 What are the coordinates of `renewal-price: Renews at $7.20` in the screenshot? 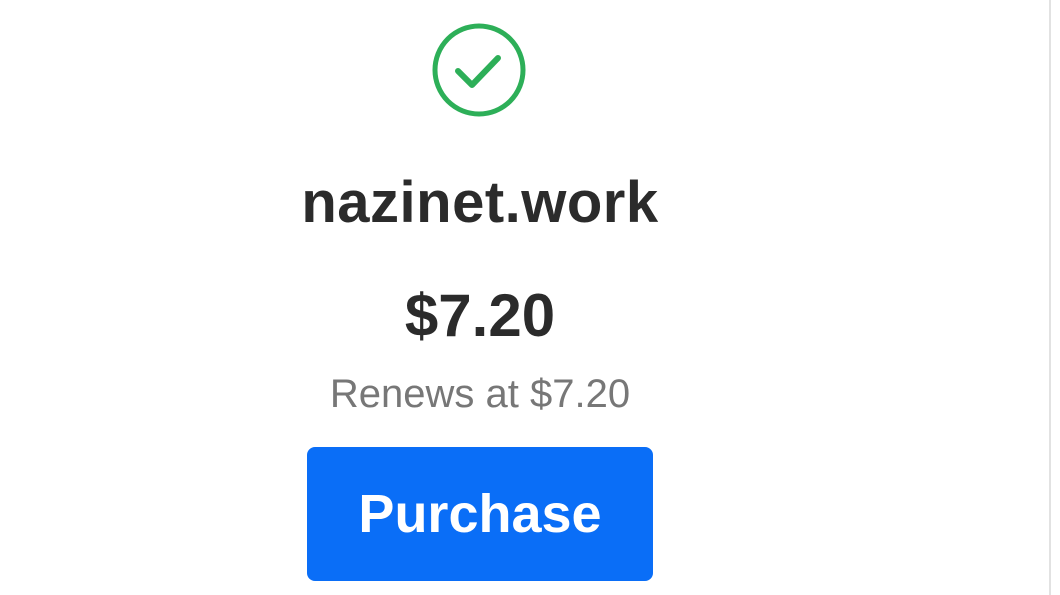 It's located at (480, 394).